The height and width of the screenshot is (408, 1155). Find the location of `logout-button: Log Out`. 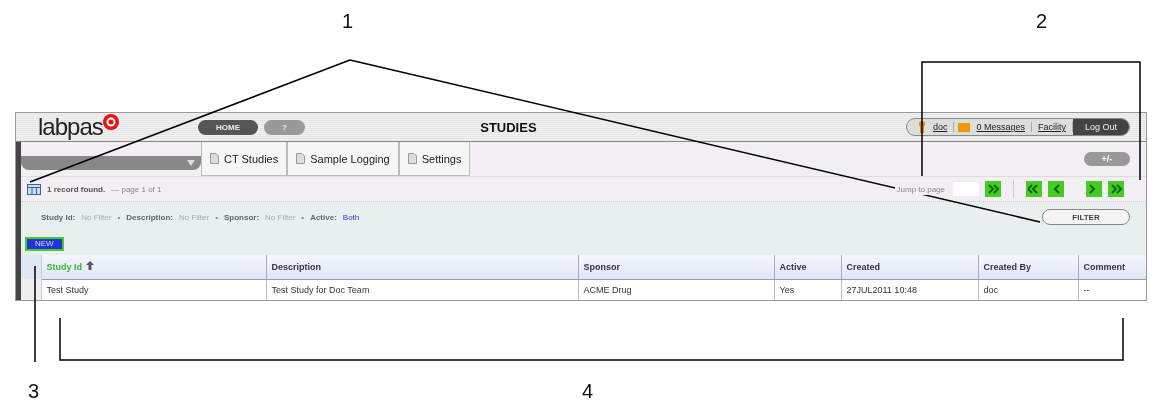

logout-button: Log Out is located at coordinates (1100, 127).